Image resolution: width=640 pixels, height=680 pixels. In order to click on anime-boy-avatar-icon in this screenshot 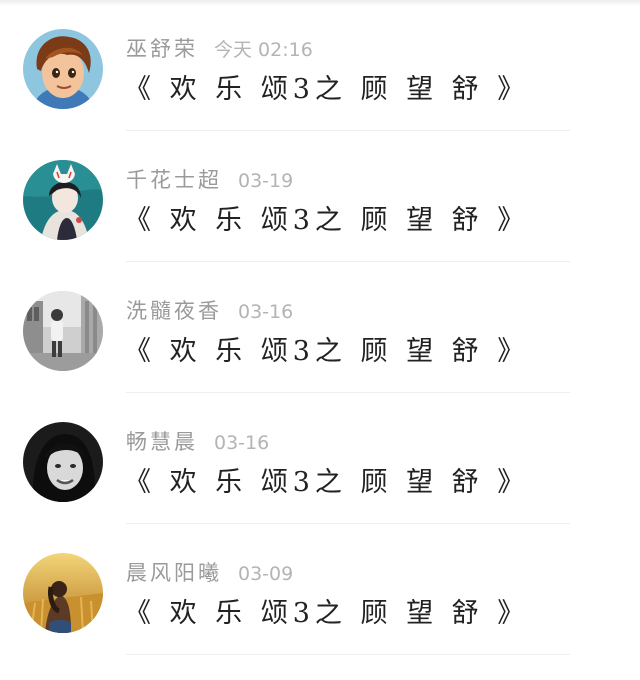, I will do `click(63, 69)`.